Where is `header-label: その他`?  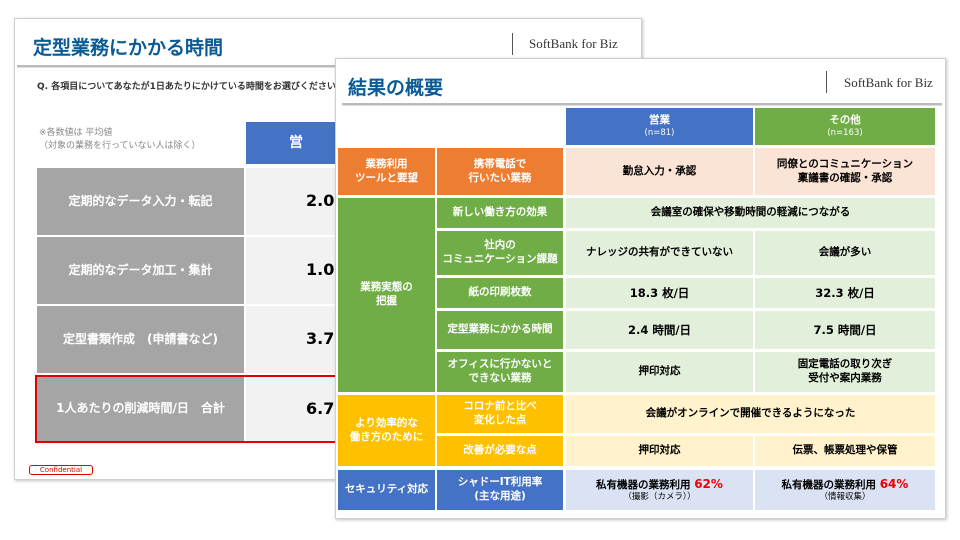
header-label: その他 is located at coordinates (845, 120).